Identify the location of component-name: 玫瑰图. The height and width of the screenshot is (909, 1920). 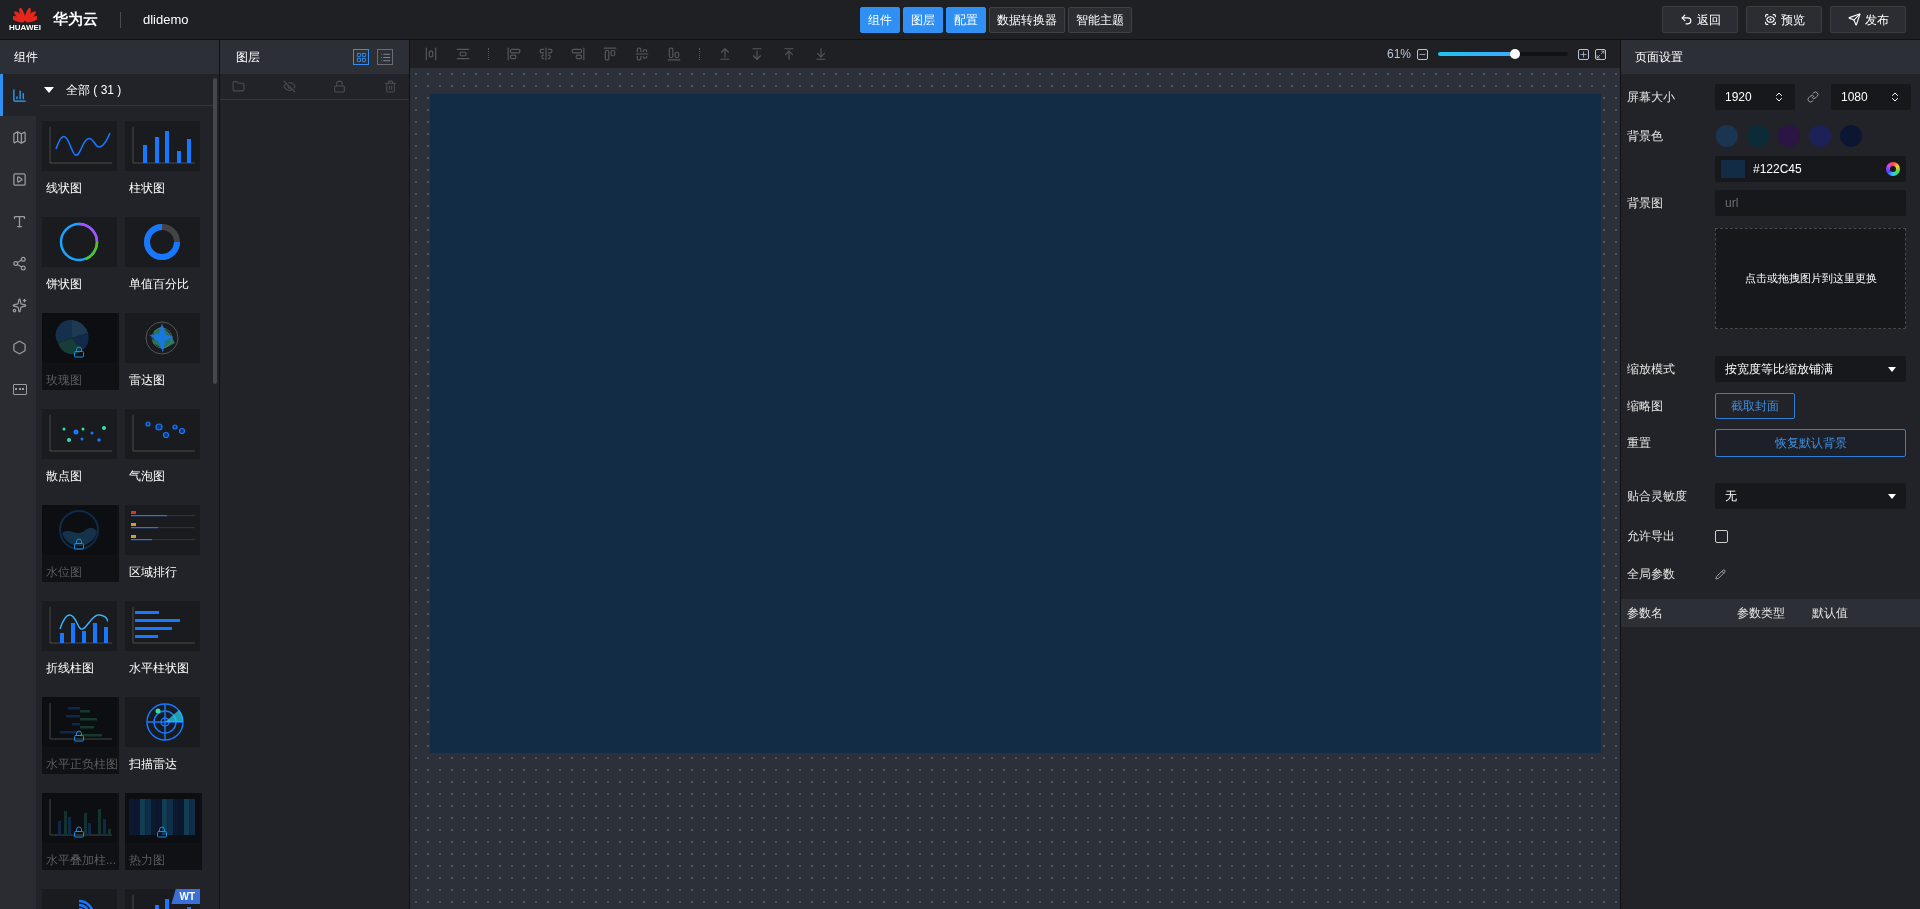
(64, 380).